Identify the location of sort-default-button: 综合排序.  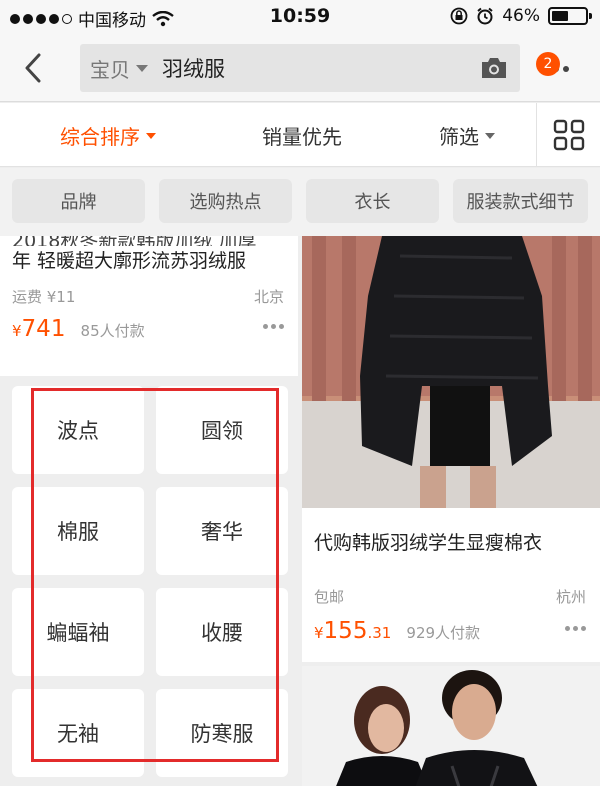
(108, 135).